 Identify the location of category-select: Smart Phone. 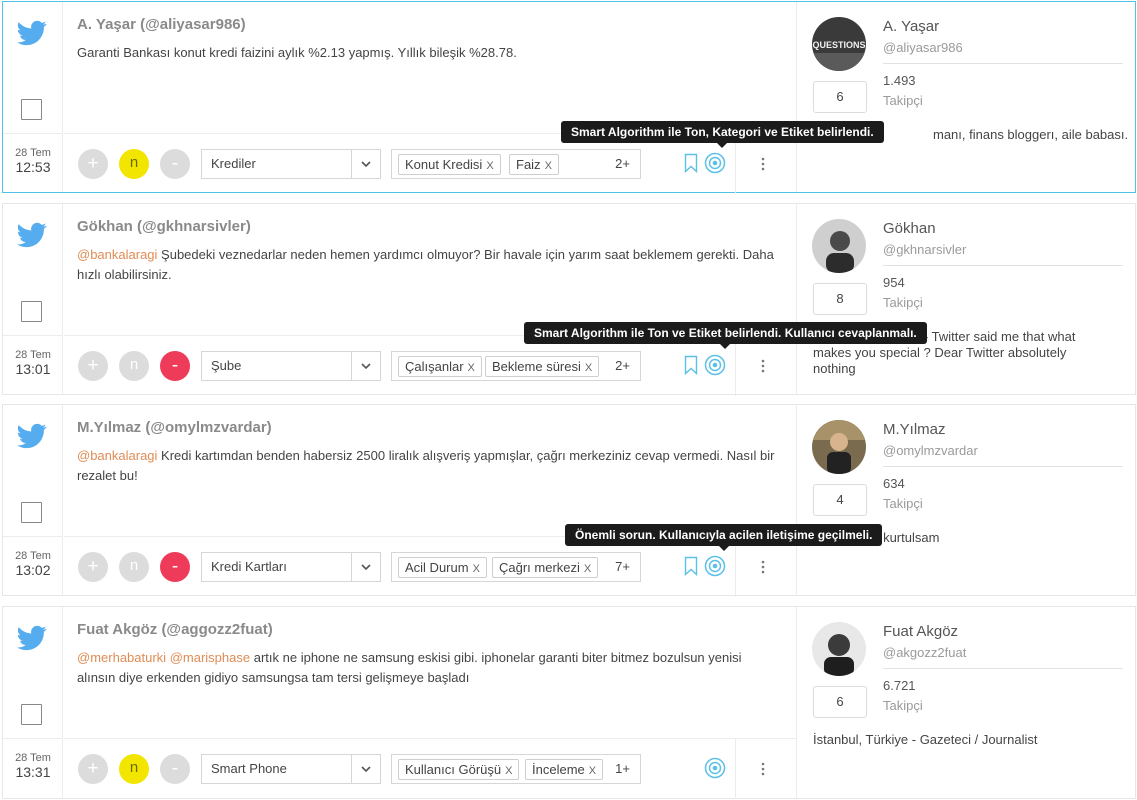
(291, 769).